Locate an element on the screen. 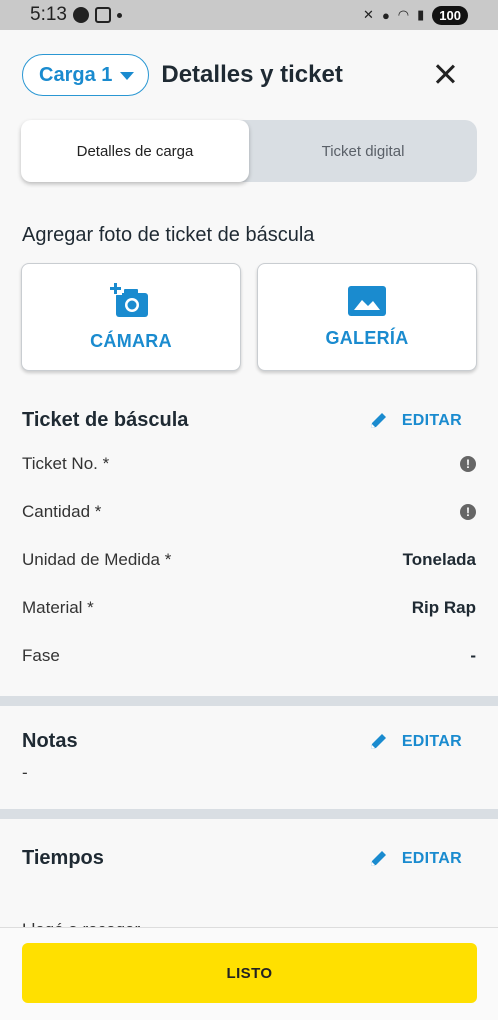 The image size is (498, 1020). bottom-bar: LISTO is located at coordinates (249, 973).